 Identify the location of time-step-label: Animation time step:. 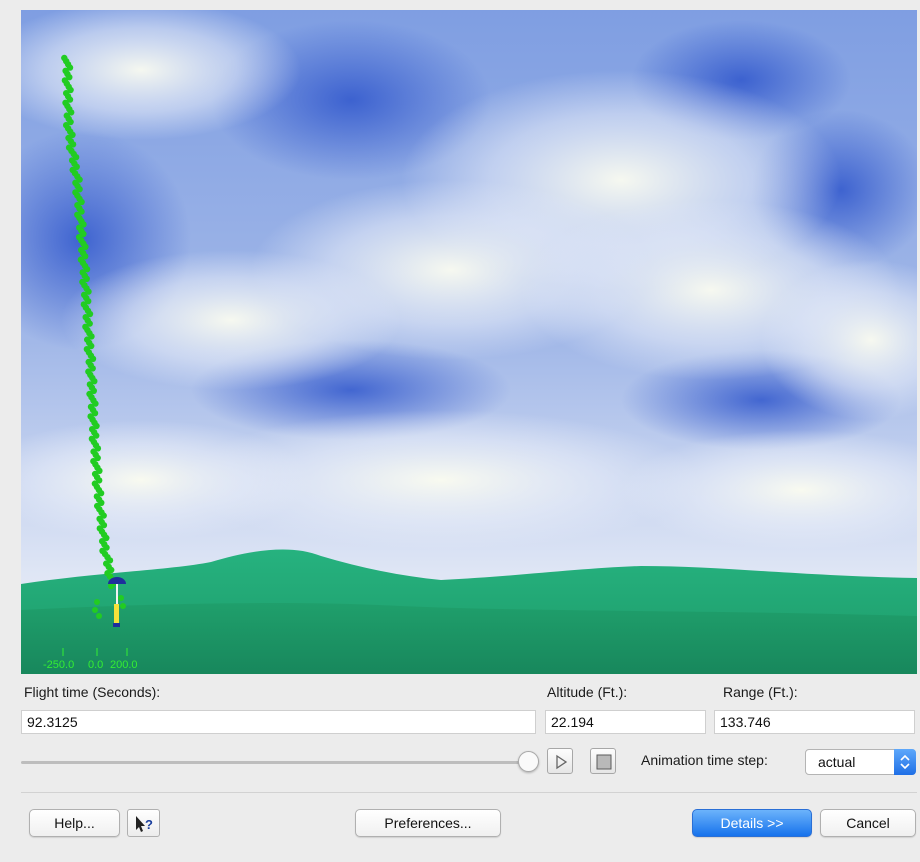
(704, 760).